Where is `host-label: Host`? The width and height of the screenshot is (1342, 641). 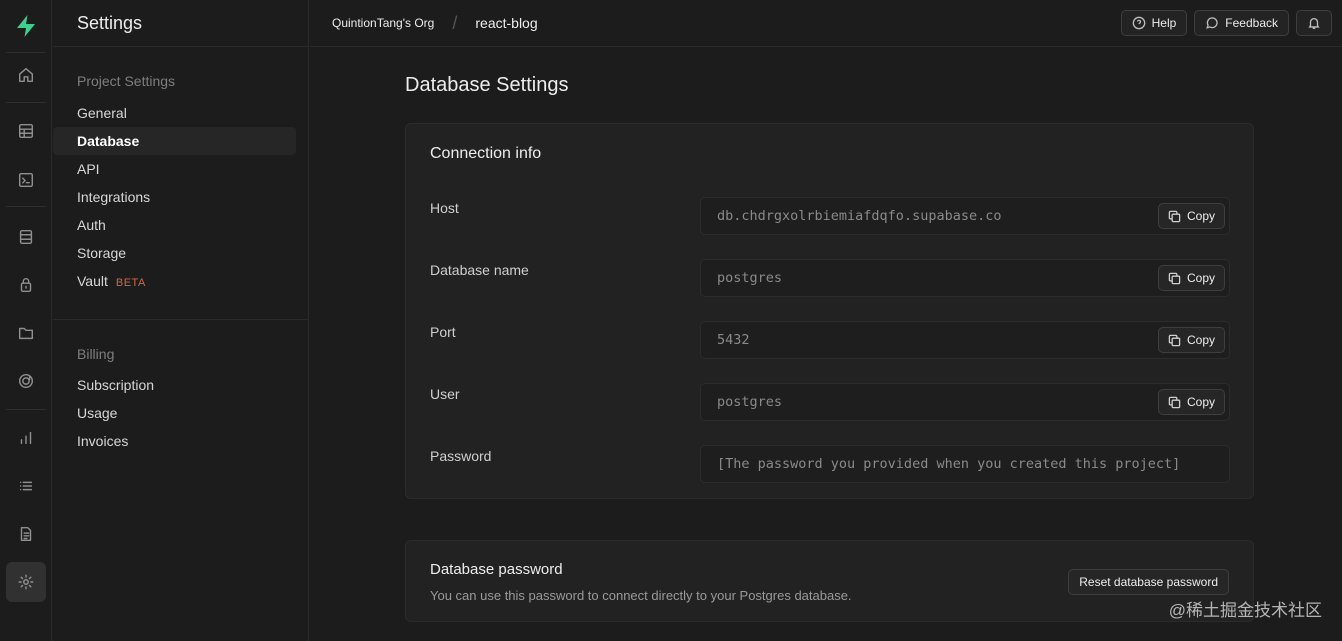 host-label: Host is located at coordinates (444, 208).